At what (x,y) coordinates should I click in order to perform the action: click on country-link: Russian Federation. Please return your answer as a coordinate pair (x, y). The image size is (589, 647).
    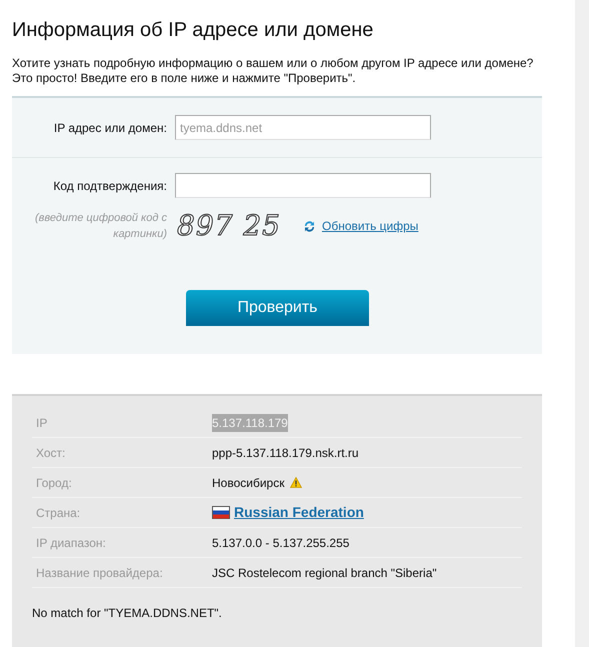
    Looking at the image, I should click on (299, 512).